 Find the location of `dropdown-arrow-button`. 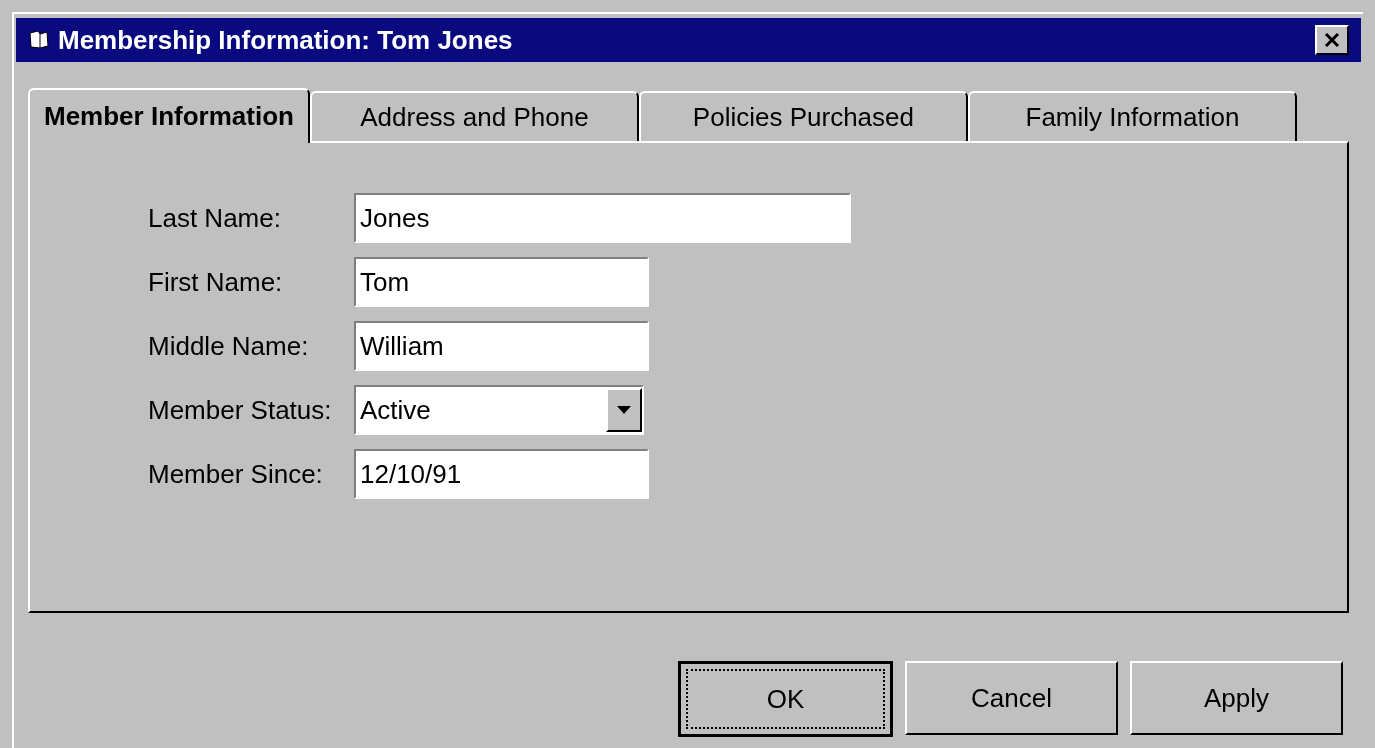

dropdown-arrow-button is located at coordinates (624, 410).